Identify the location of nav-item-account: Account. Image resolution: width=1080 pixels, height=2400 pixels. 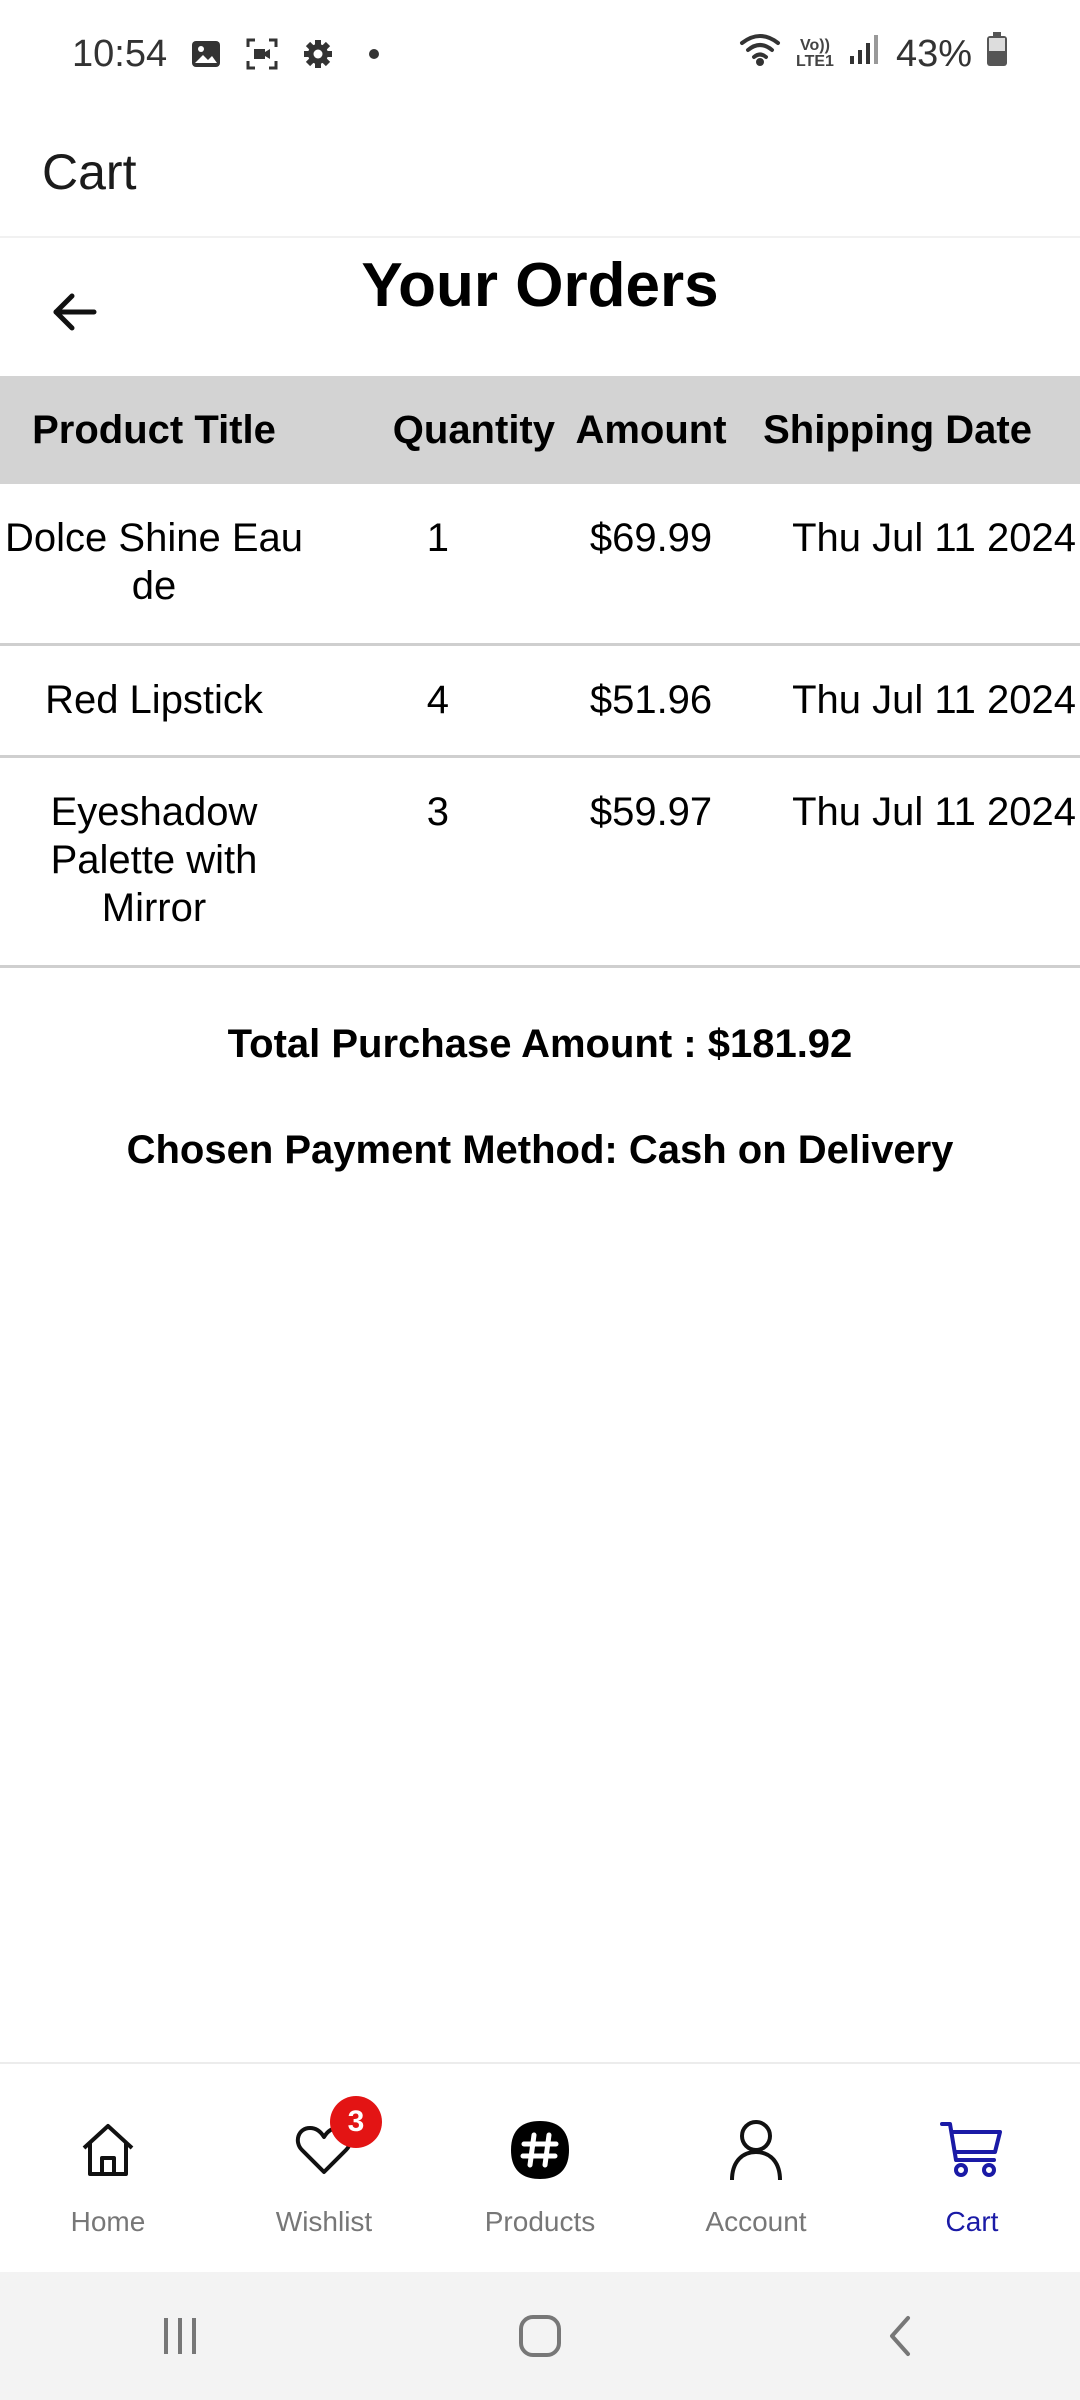
(756, 2168).